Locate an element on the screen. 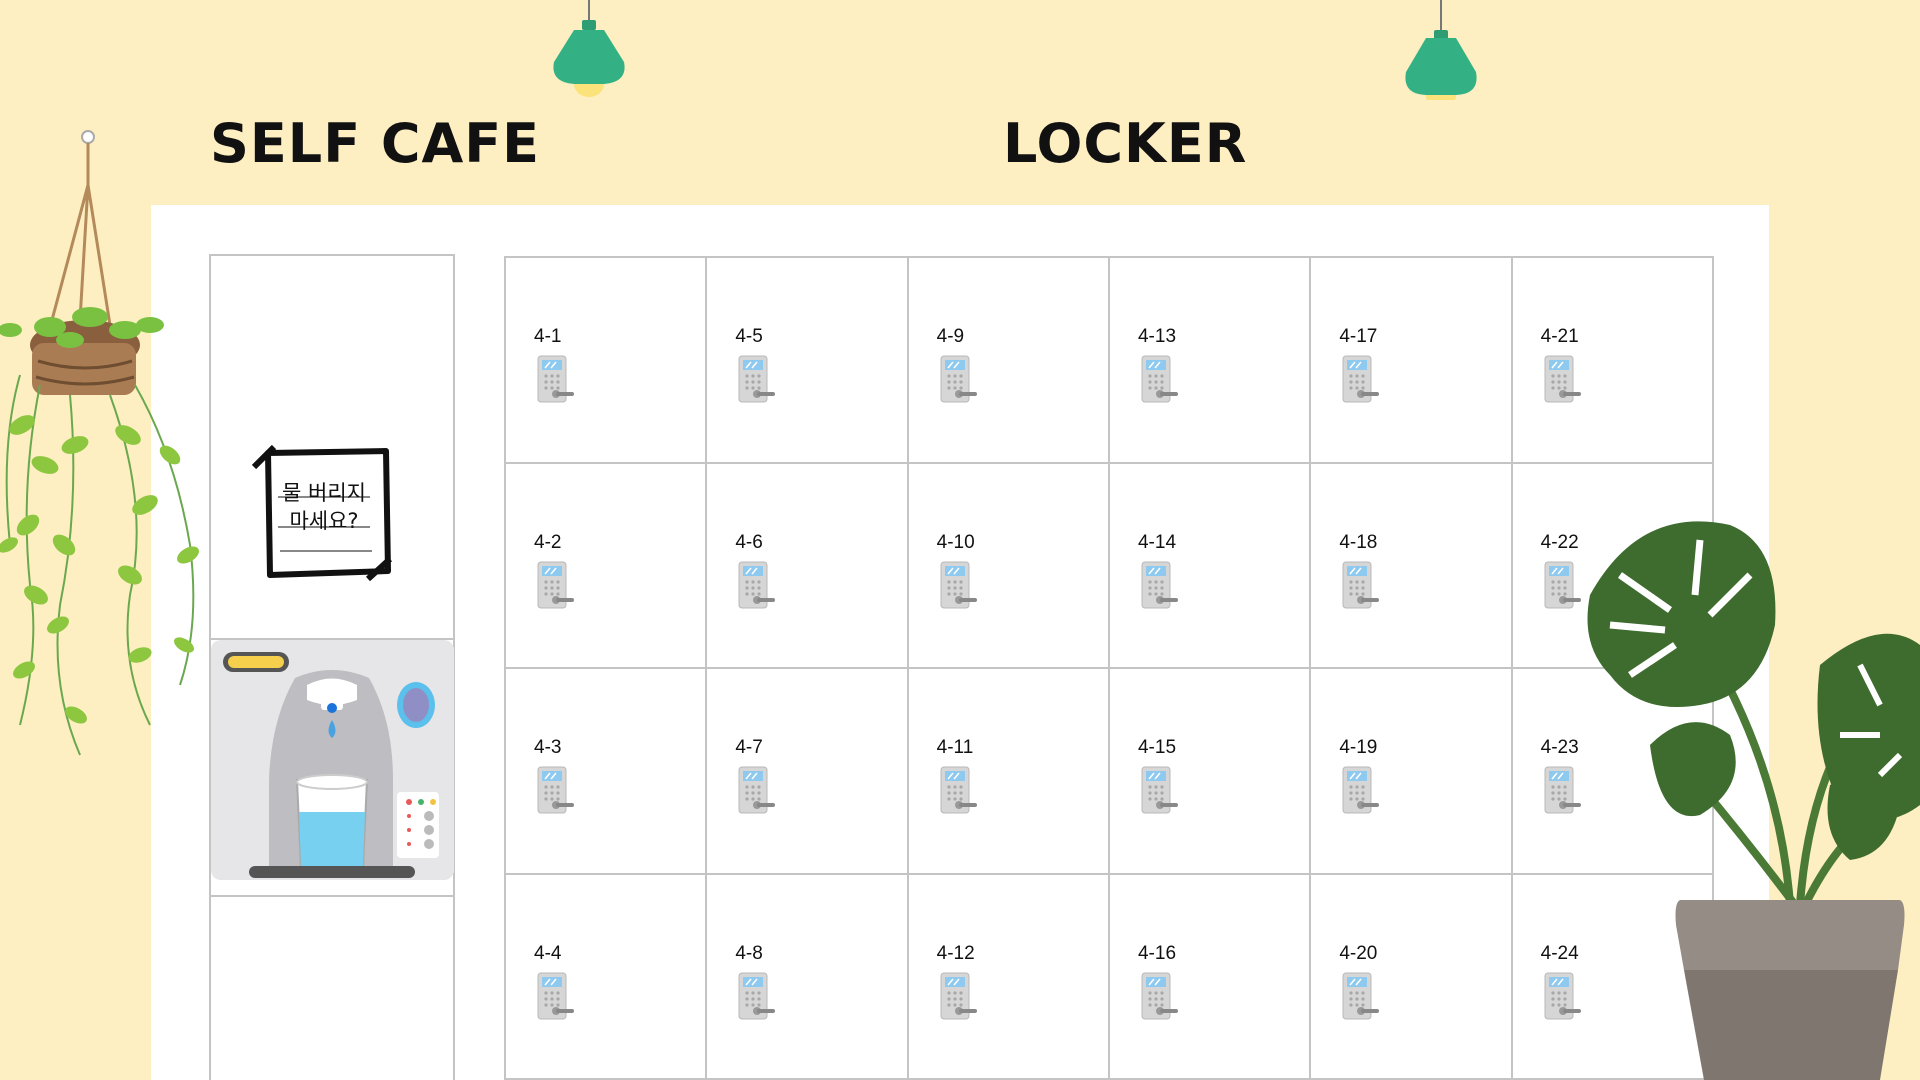 The height and width of the screenshot is (1080, 1920). locker-number: 4-23 is located at coordinates (1559, 747).